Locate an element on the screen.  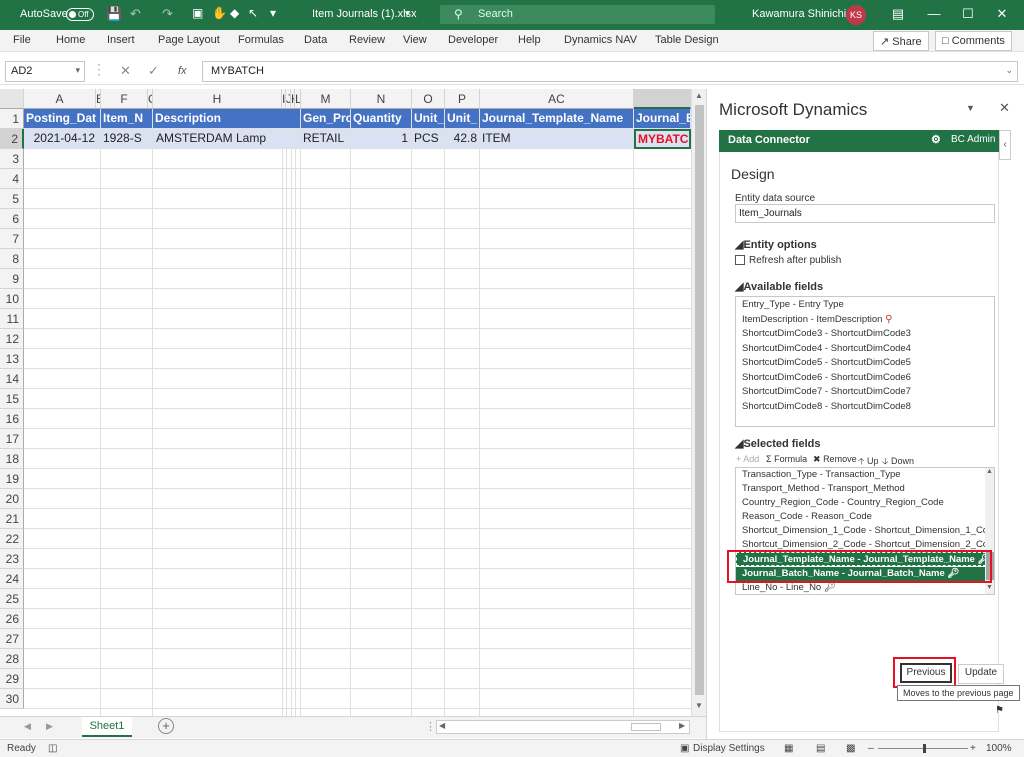
zoom-slider-thumb is located at coordinates (924, 748).